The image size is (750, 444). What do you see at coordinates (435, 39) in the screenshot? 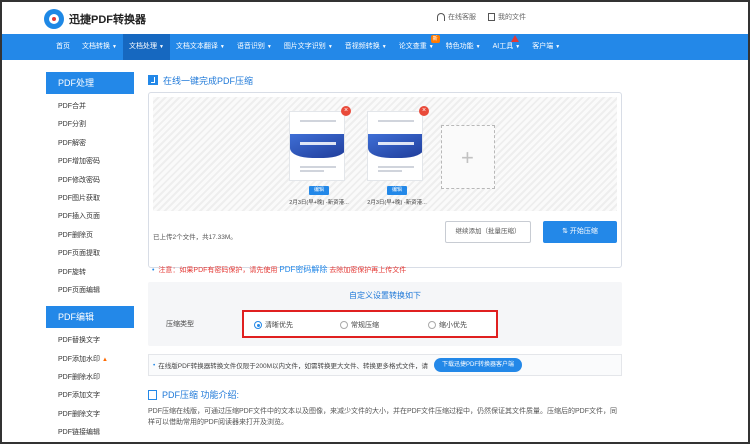
I see `new-badge: 新` at bounding box center [435, 39].